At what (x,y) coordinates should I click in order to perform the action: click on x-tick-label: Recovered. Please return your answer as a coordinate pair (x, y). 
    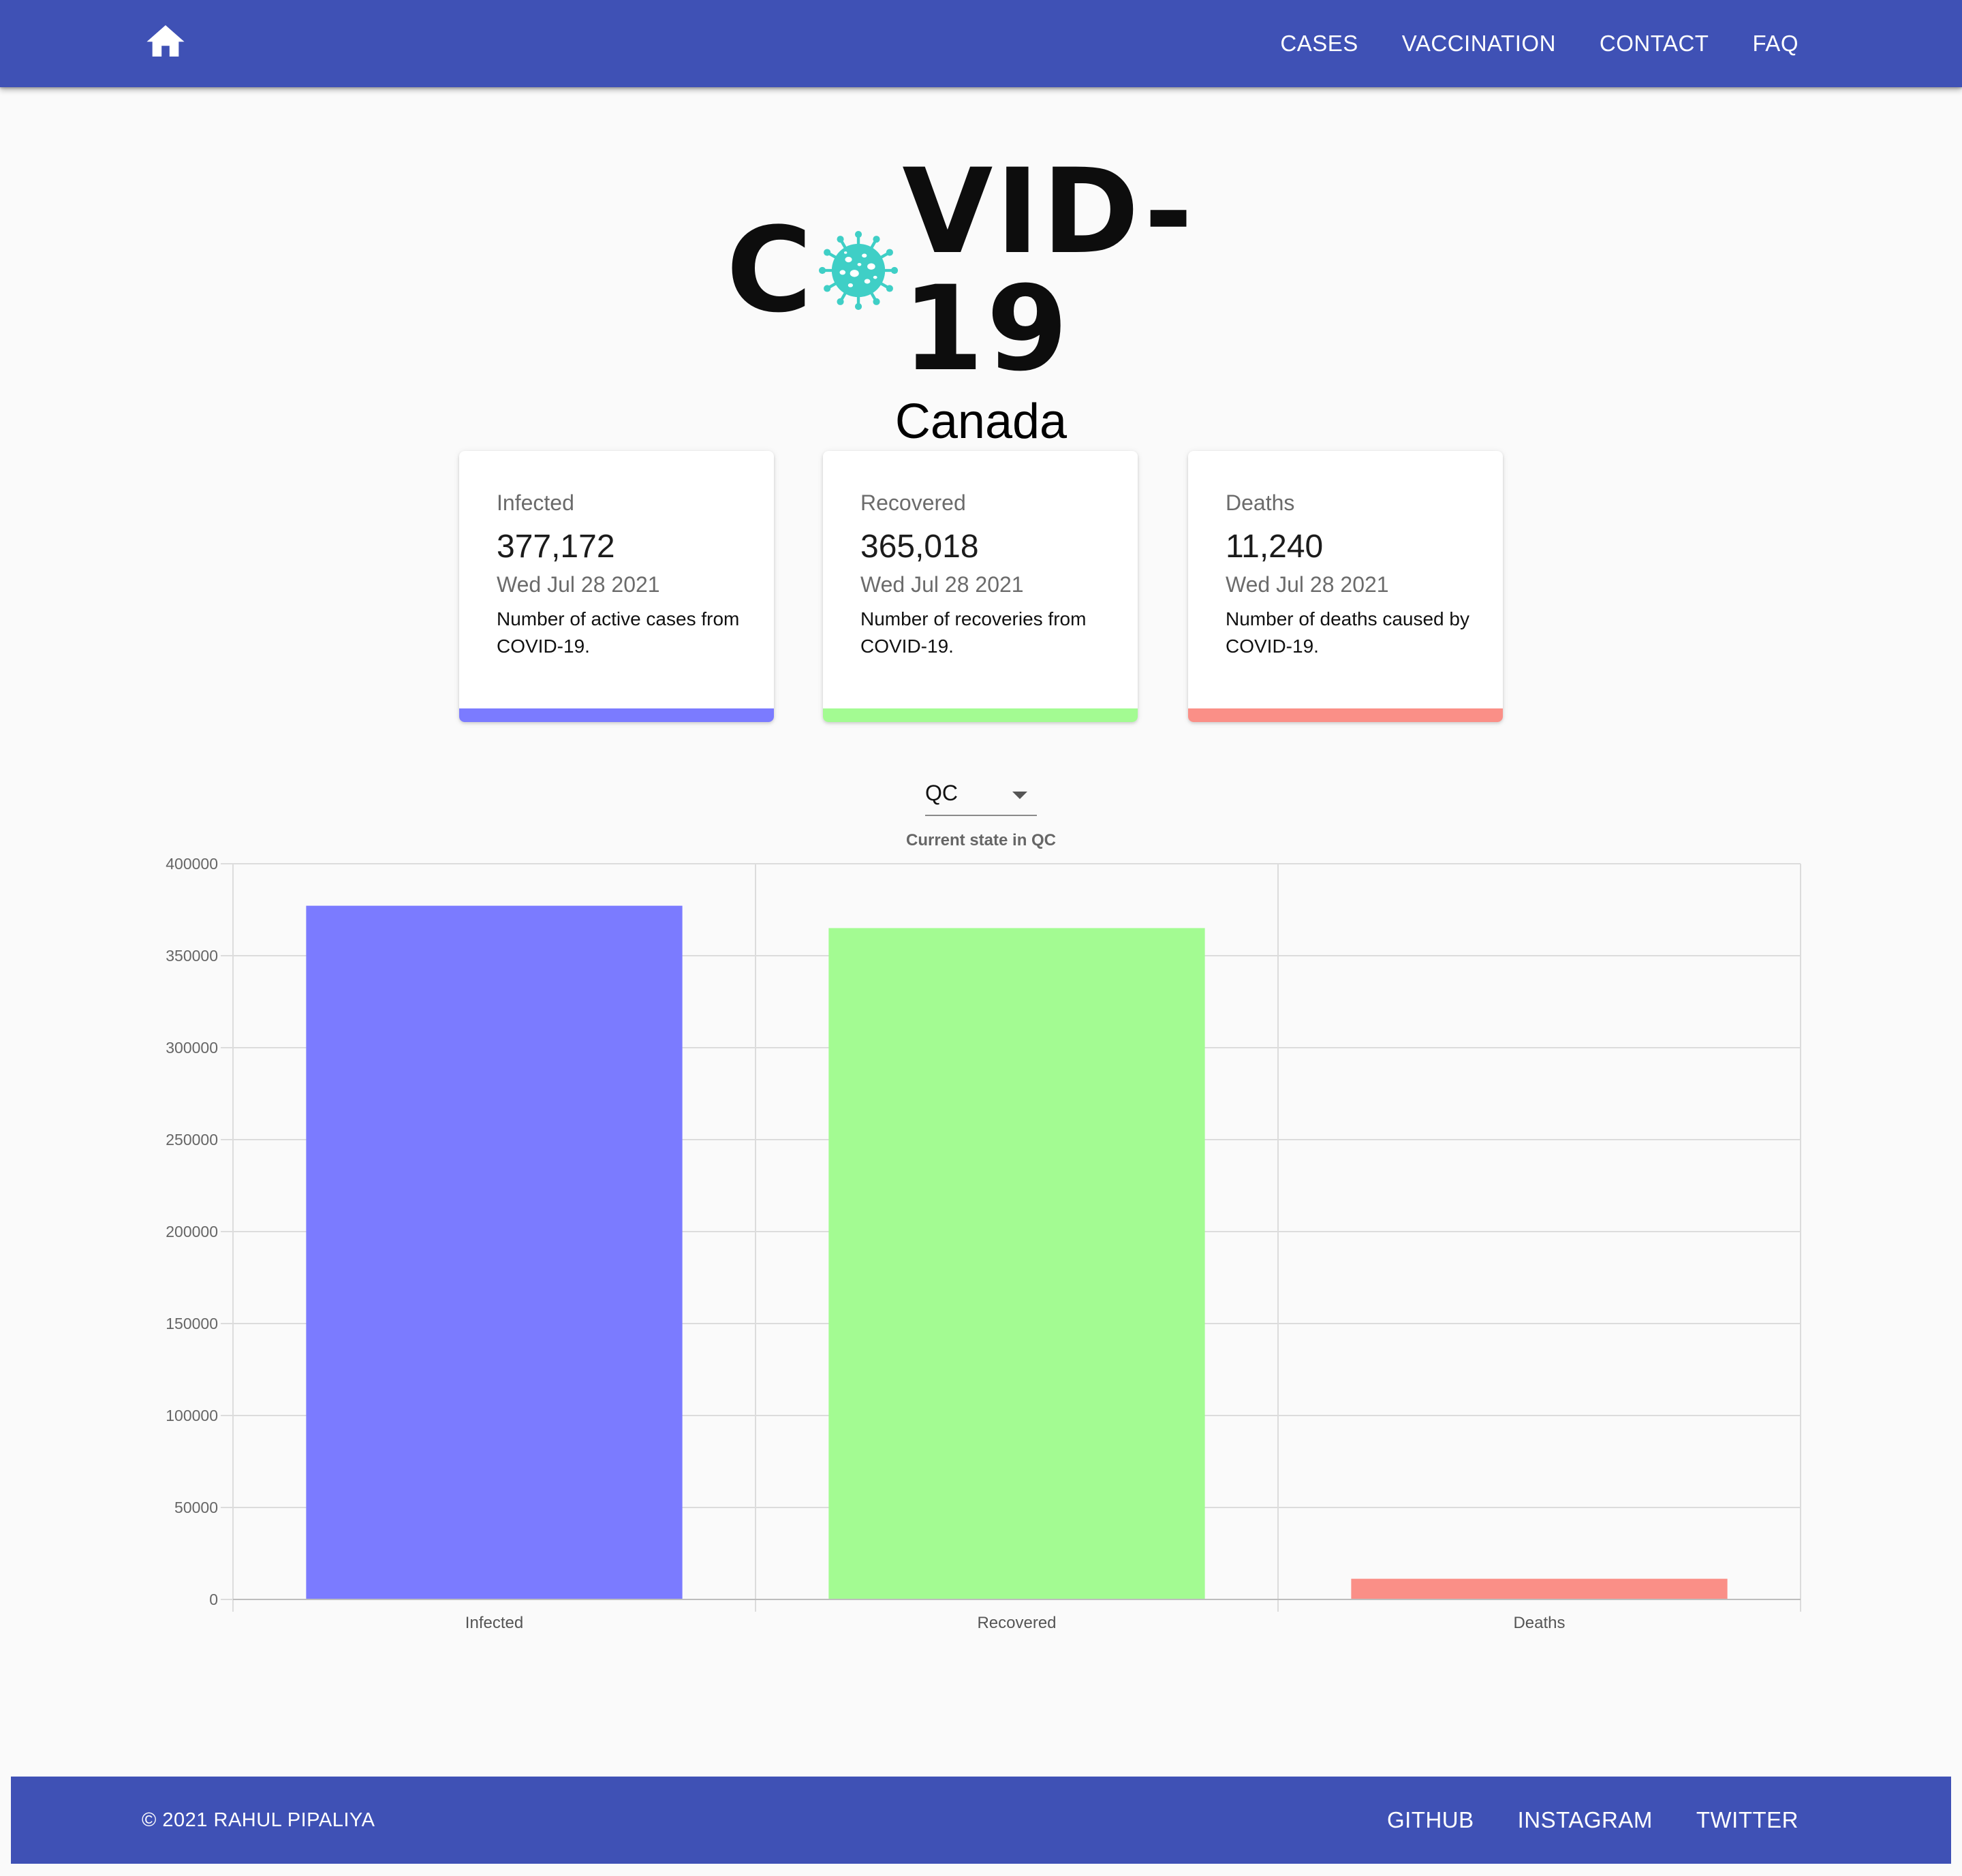
    Looking at the image, I should click on (1016, 1623).